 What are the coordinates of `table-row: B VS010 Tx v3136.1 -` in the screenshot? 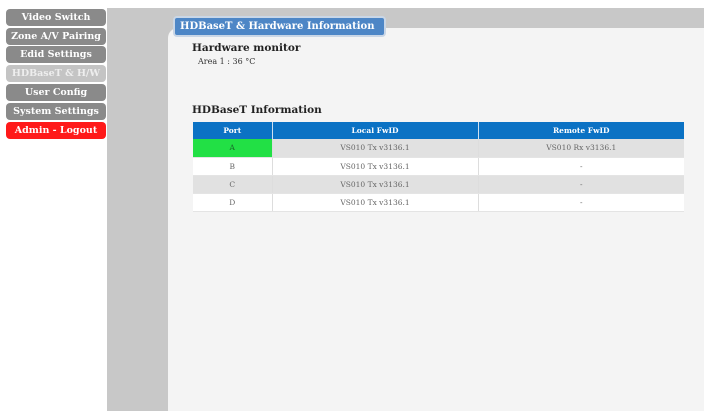 It's located at (438, 166).